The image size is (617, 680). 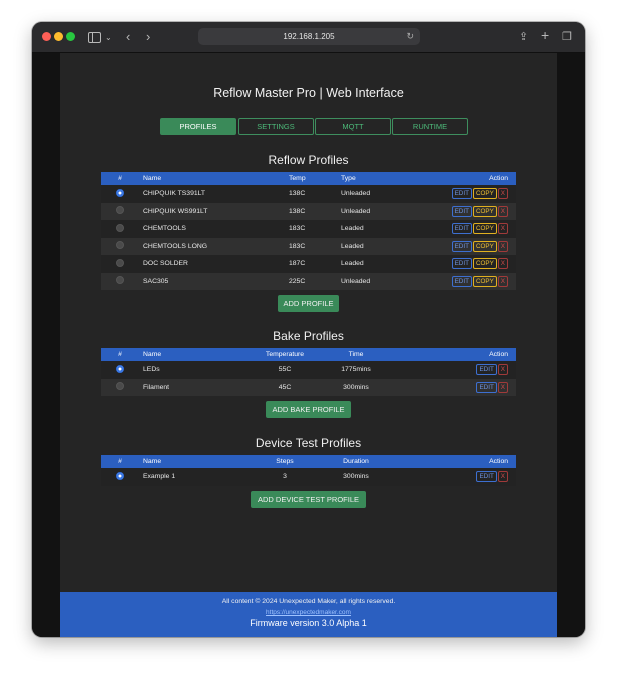 I want to click on profile-name: Filament, so click(x=156, y=387).